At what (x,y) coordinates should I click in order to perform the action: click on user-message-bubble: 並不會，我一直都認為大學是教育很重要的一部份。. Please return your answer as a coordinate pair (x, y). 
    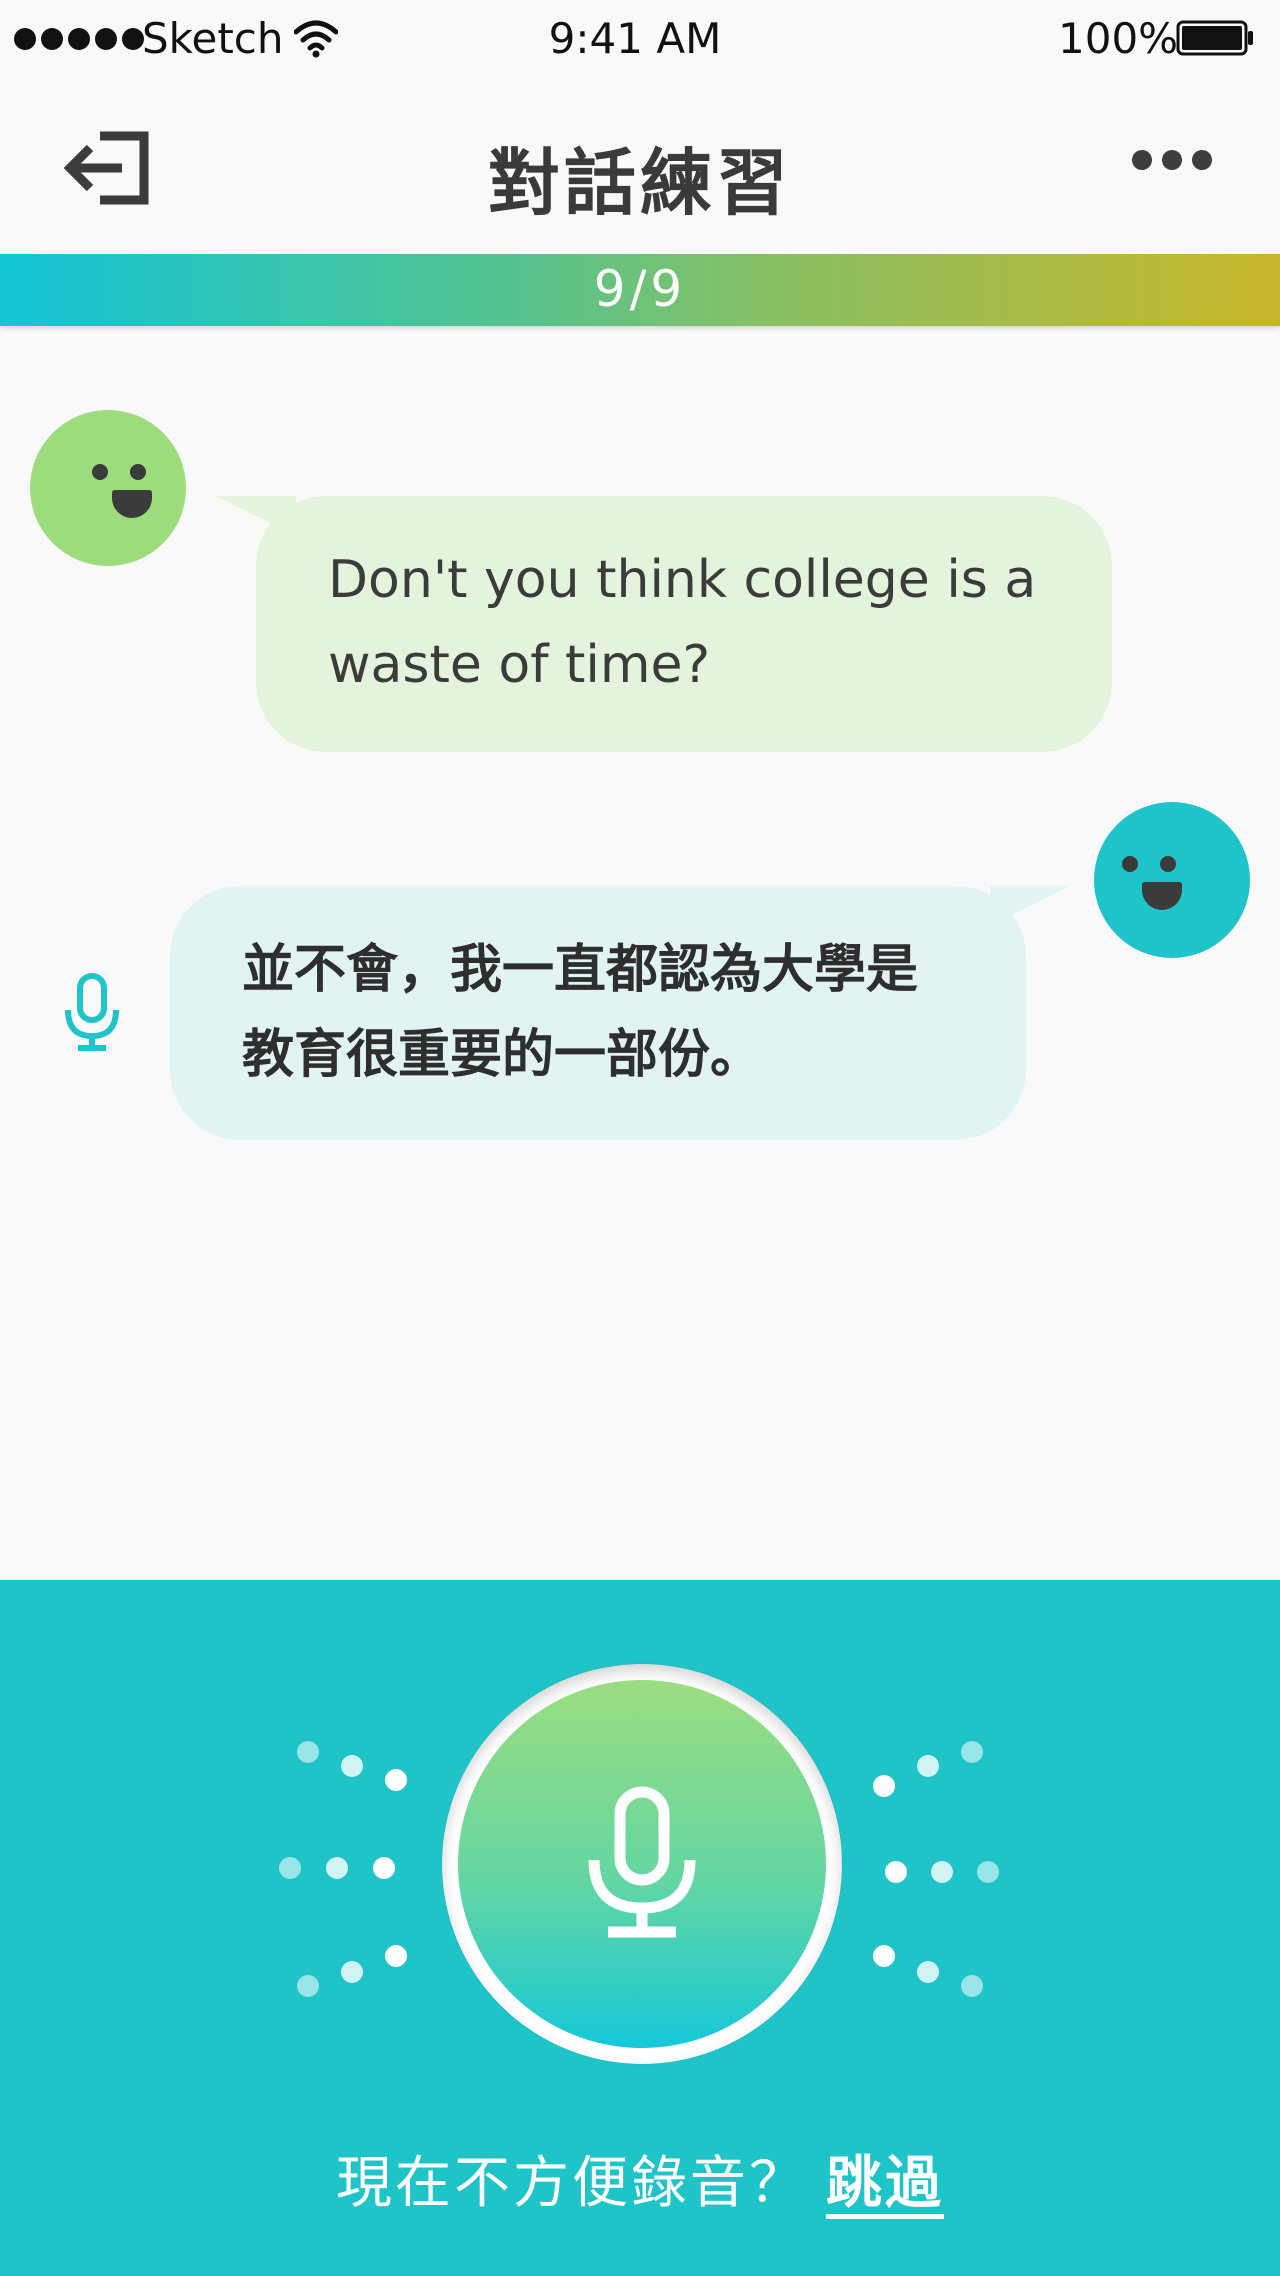
    Looking at the image, I should click on (598, 1013).